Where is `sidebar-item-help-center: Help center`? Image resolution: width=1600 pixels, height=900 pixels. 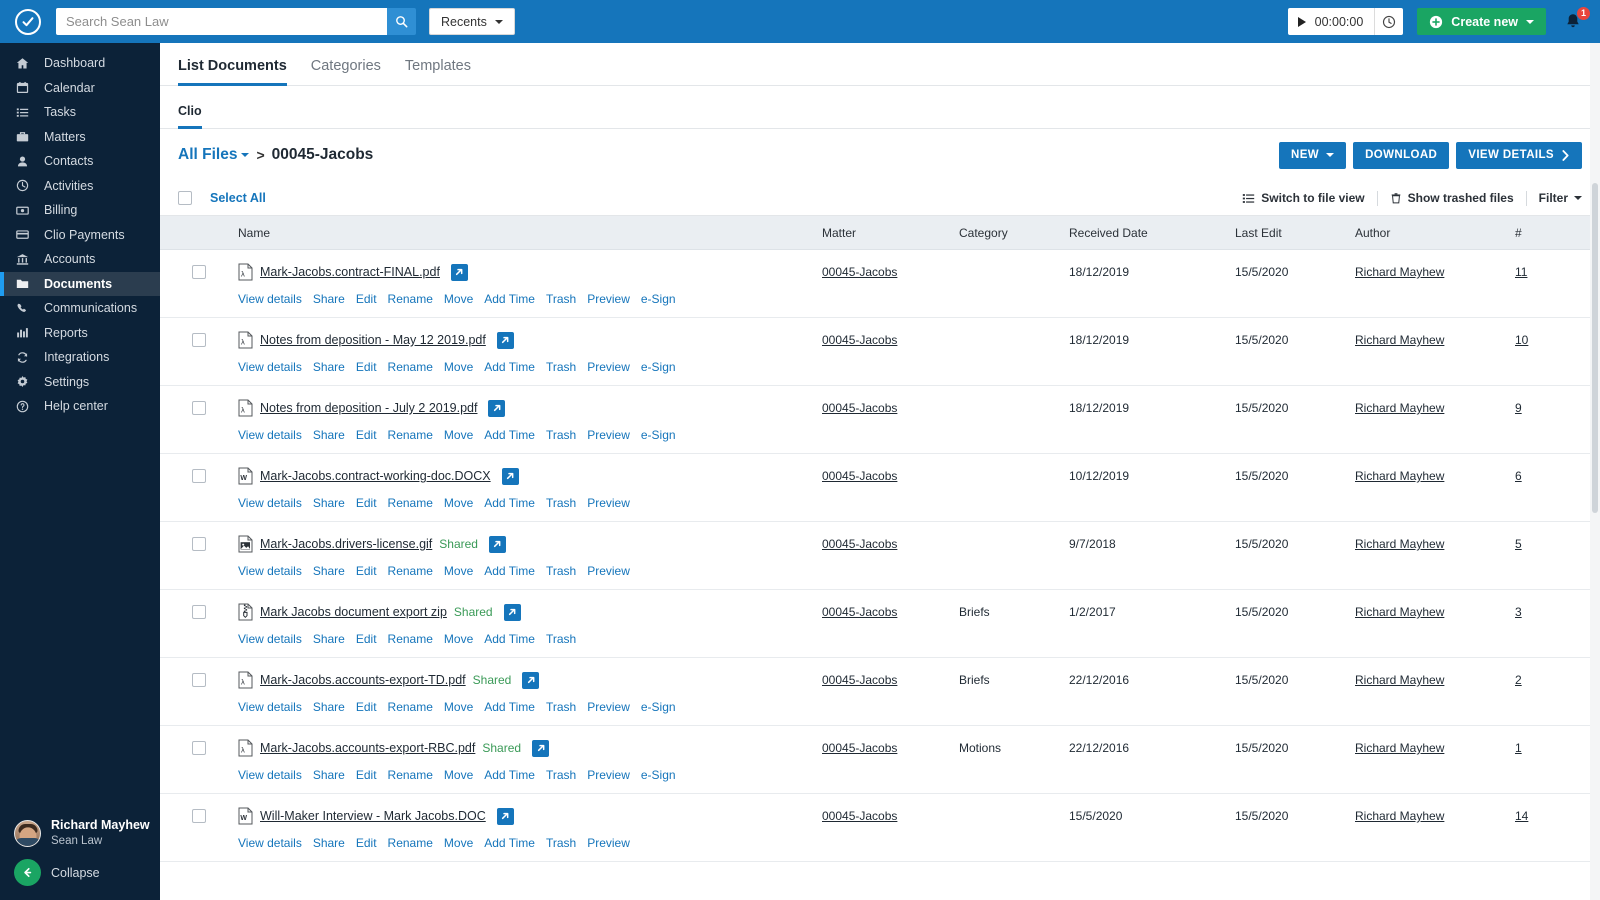
sidebar-item-help-center: Help center is located at coordinates (80, 406).